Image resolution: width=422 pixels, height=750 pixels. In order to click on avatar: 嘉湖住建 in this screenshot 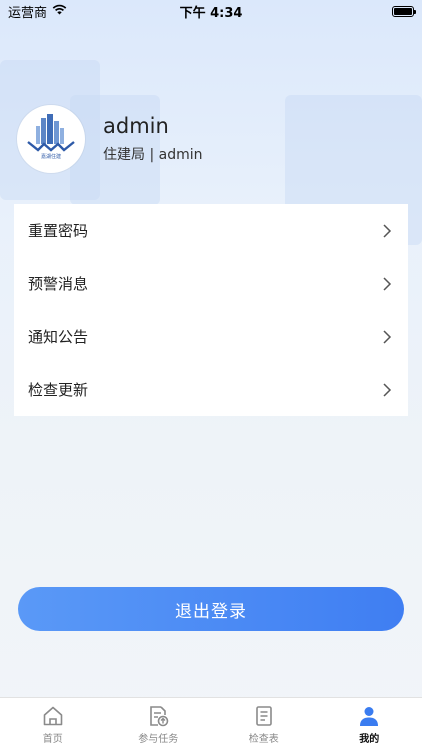, I will do `click(51, 139)`.